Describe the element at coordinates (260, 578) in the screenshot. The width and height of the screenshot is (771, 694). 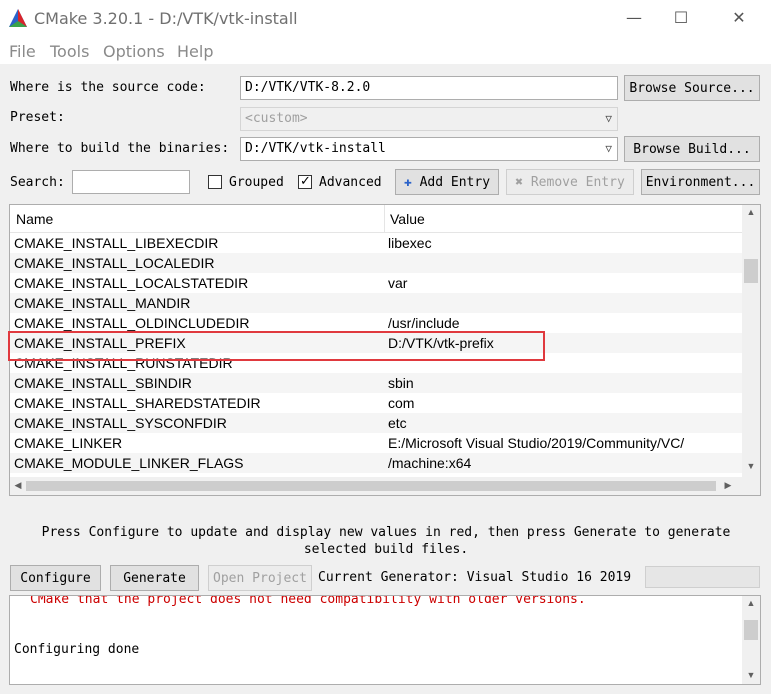
I see `open-project-button: Open Project` at that location.